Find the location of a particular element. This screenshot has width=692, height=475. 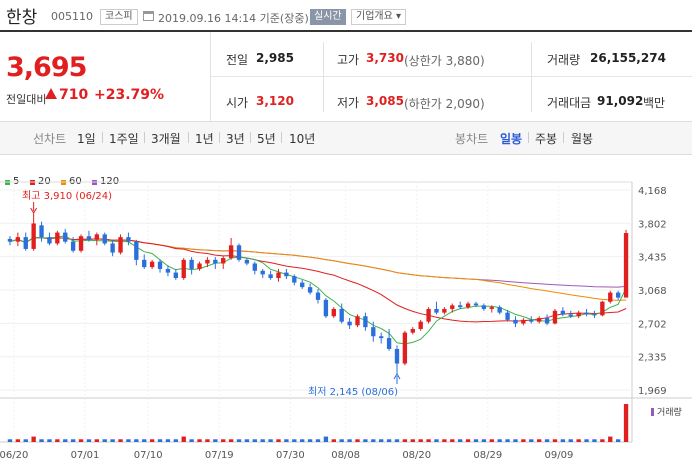

y-tick-label: 4,168 is located at coordinates (652, 191).